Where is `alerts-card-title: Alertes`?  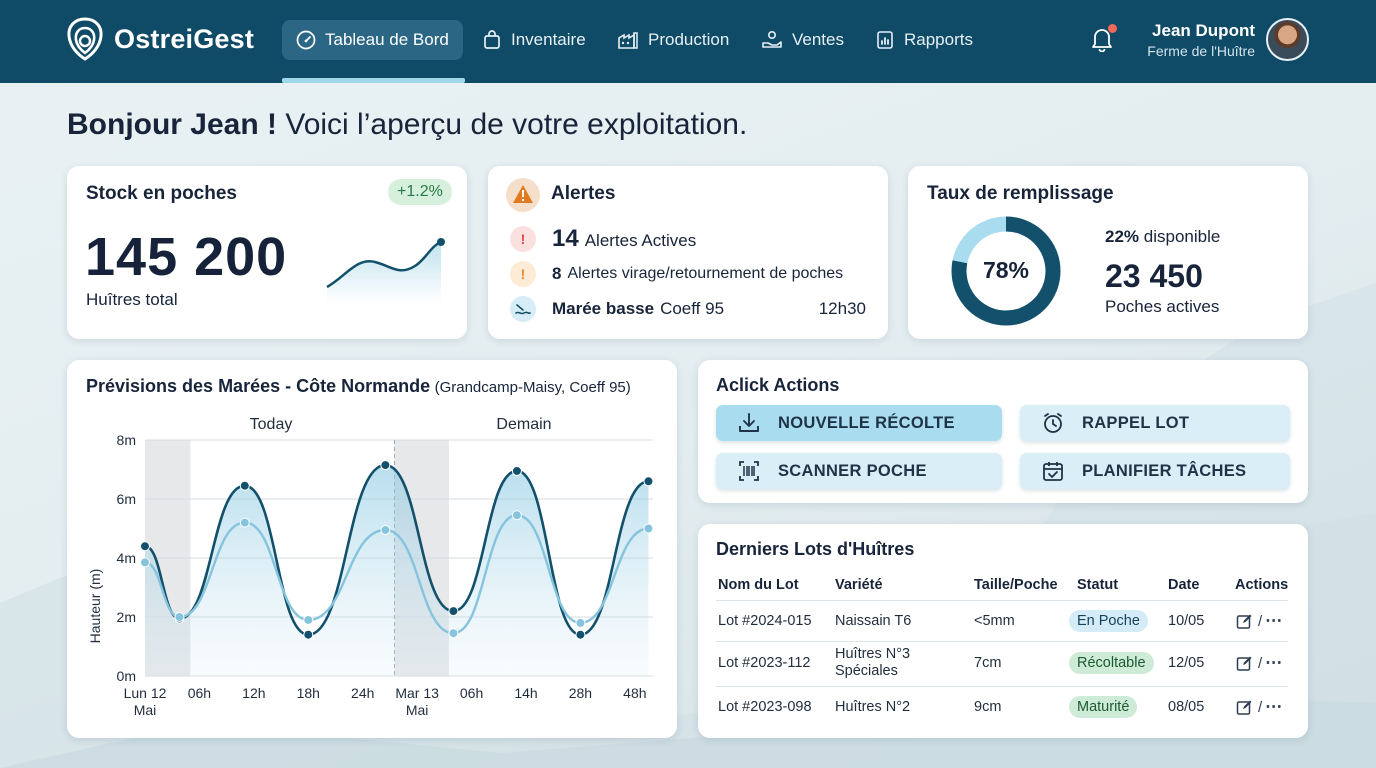 alerts-card-title: Alertes is located at coordinates (583, 193).